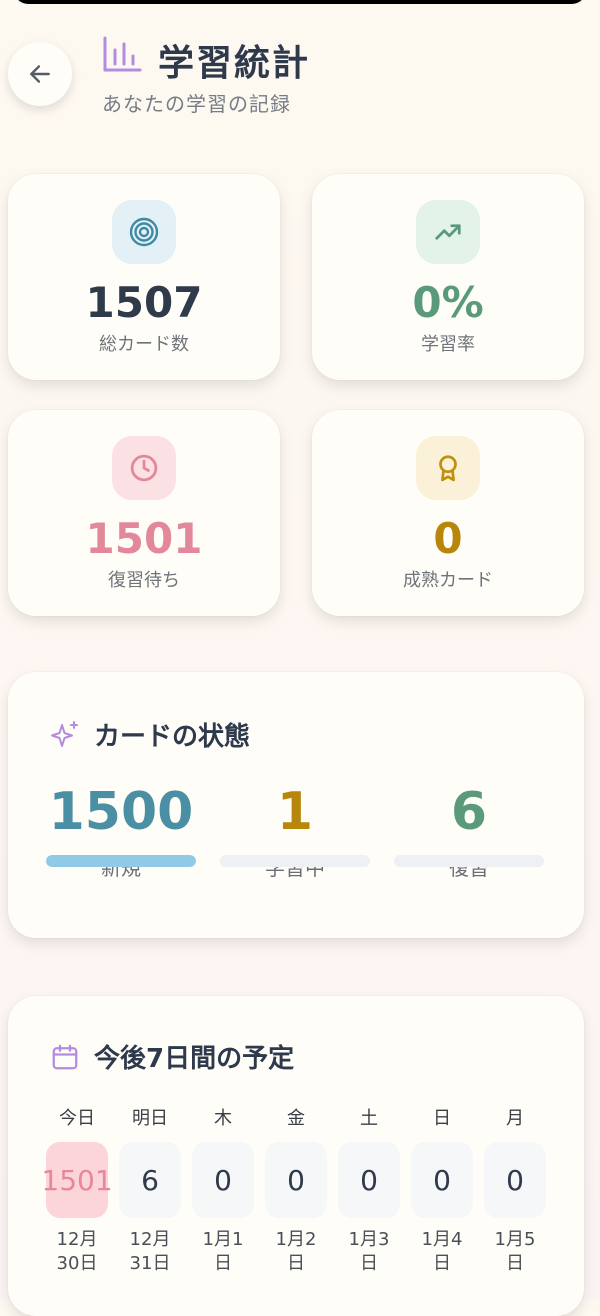  Describe the element at coordinates (469, 861) in the screenshot. I see `progress-bar-review` at that location.